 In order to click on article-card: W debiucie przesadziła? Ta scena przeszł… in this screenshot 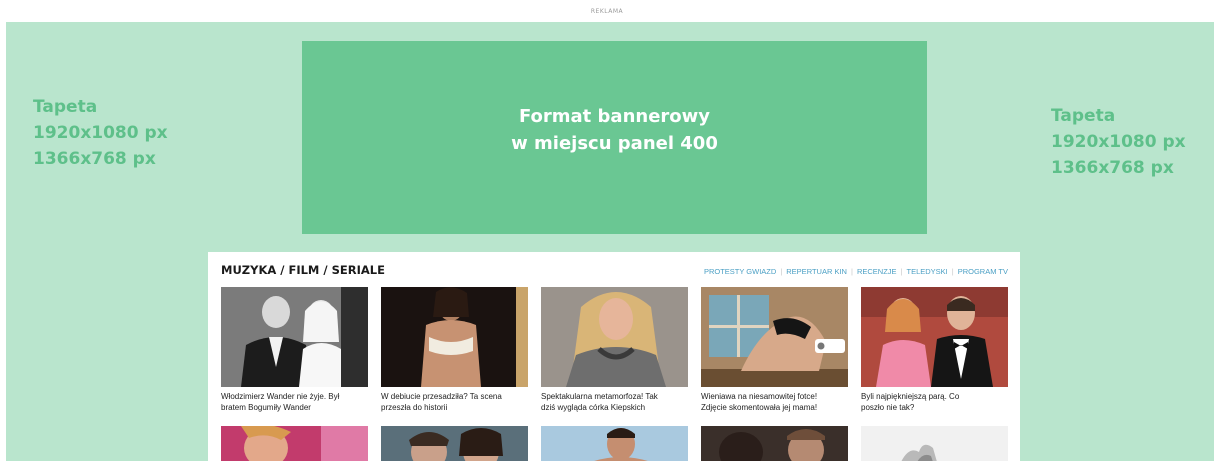, I will do `click(454, 350)`.